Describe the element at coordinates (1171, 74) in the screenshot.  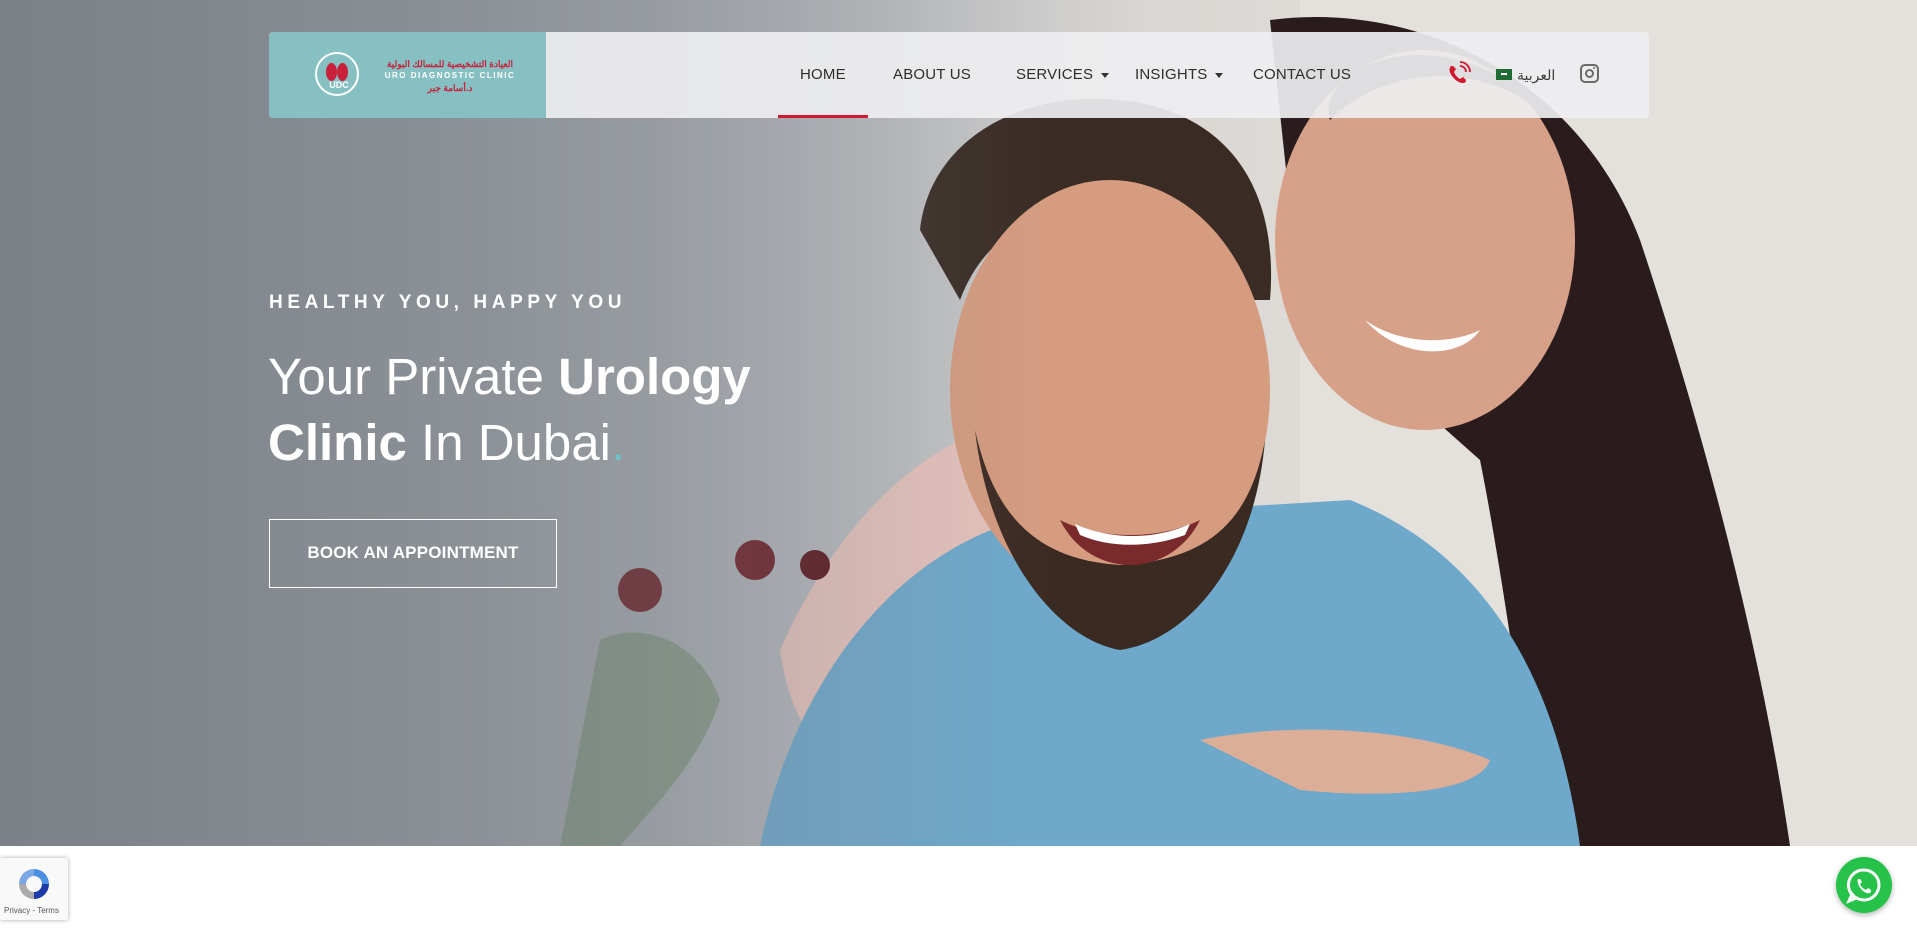
I see `nav-insights-label: INSIGHTS` at that location.